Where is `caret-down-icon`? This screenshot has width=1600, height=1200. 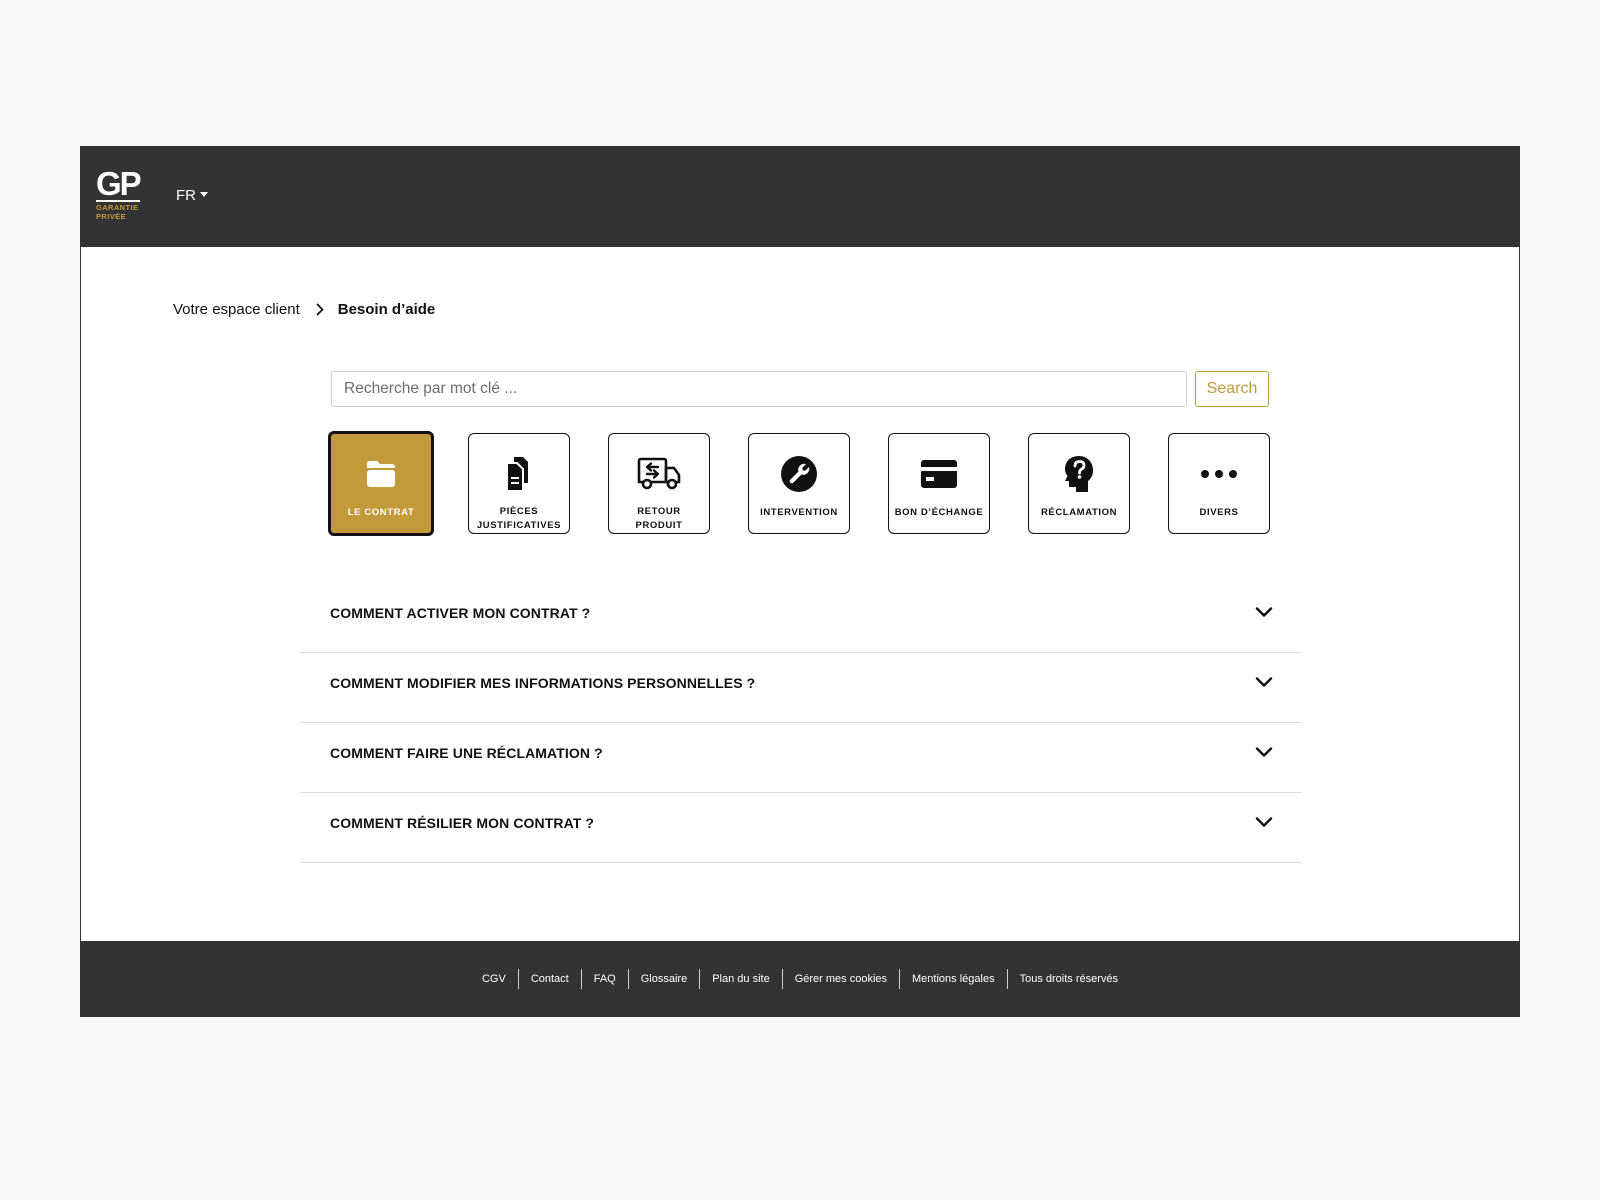 caret-down-icon is located at coordinates (204, 194).